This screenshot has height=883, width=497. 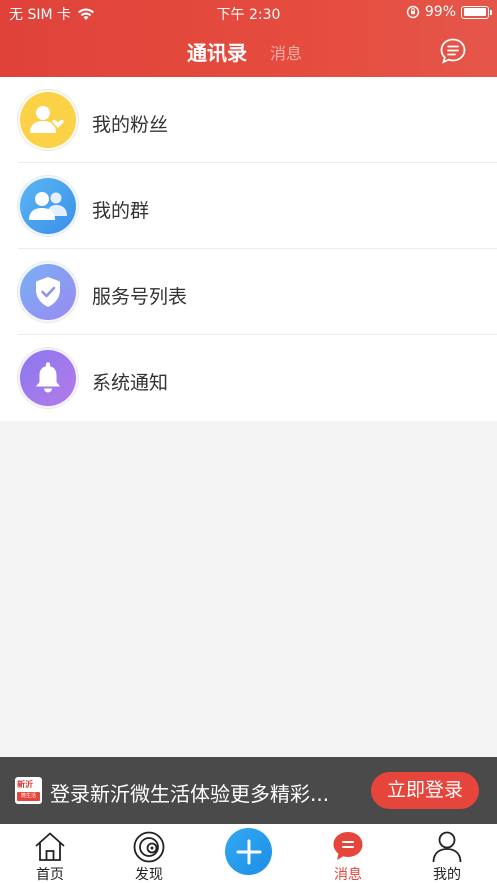 I want to click on bell-icon, so click(x=48, y=378).